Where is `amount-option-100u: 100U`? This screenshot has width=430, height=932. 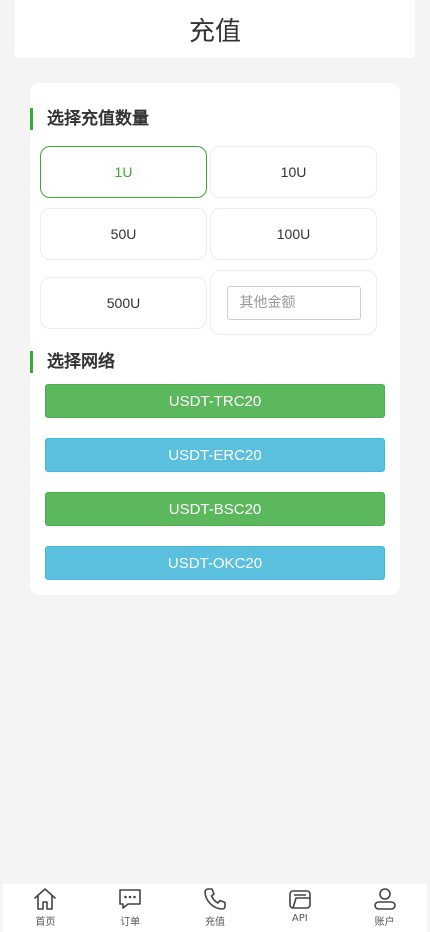 amount-option-100u: 100U is located at coordinates (293, 234).